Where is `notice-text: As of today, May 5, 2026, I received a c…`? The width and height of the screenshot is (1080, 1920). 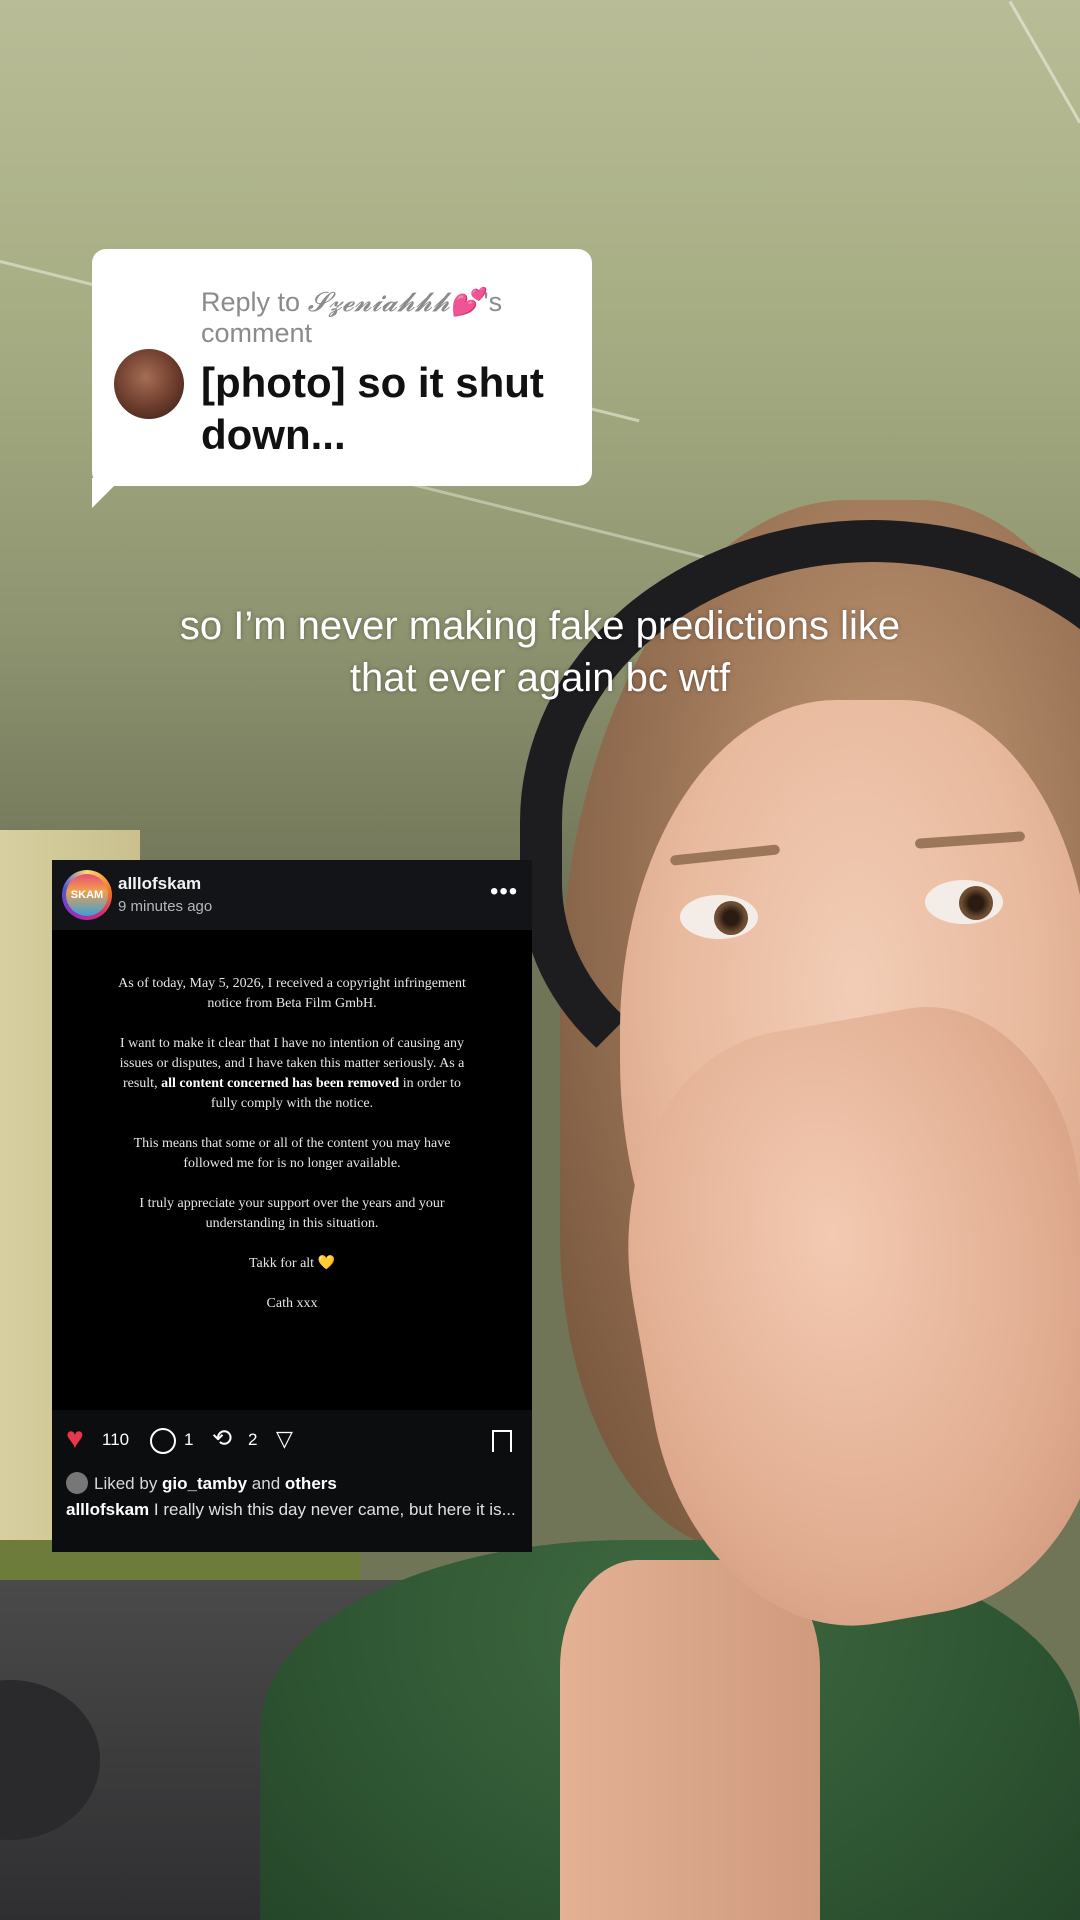 notice-text: As of today, May 5, 2026, I received a c… is located at coordinates (292, 1154).